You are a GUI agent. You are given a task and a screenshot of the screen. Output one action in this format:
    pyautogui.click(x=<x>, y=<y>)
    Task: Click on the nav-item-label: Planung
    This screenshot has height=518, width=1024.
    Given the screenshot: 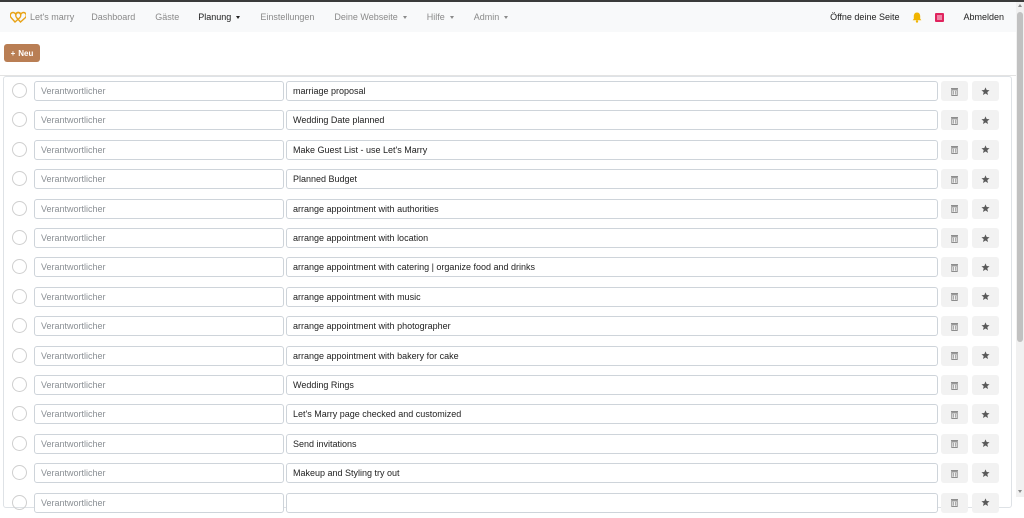 What is the action you would take?
    pyautogui.click(x=215, y=17)
    